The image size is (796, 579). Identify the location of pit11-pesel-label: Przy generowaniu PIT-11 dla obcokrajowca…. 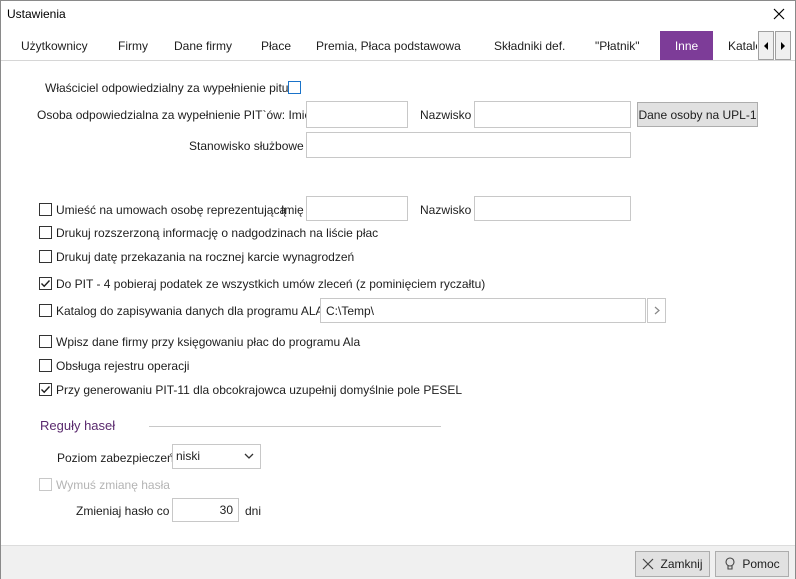
(259, 390).